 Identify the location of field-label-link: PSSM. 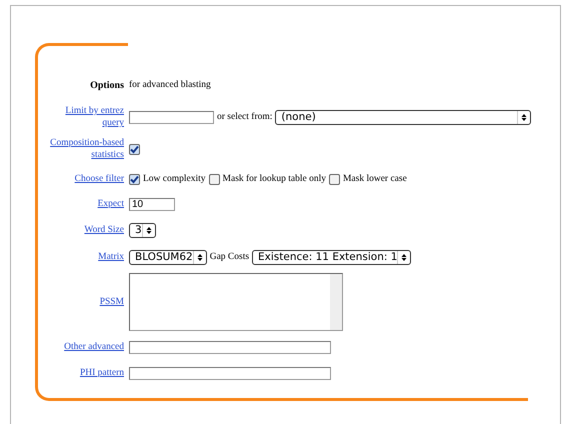
(83, 302).